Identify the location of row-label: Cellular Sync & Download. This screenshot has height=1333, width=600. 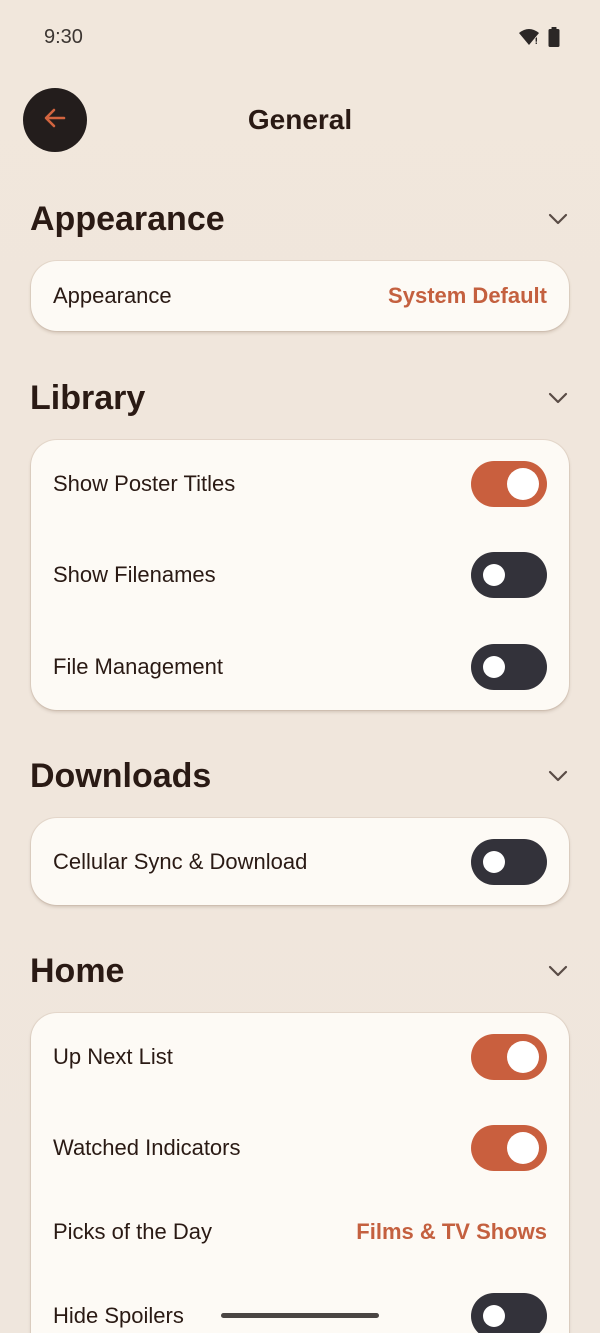
(180, 861).